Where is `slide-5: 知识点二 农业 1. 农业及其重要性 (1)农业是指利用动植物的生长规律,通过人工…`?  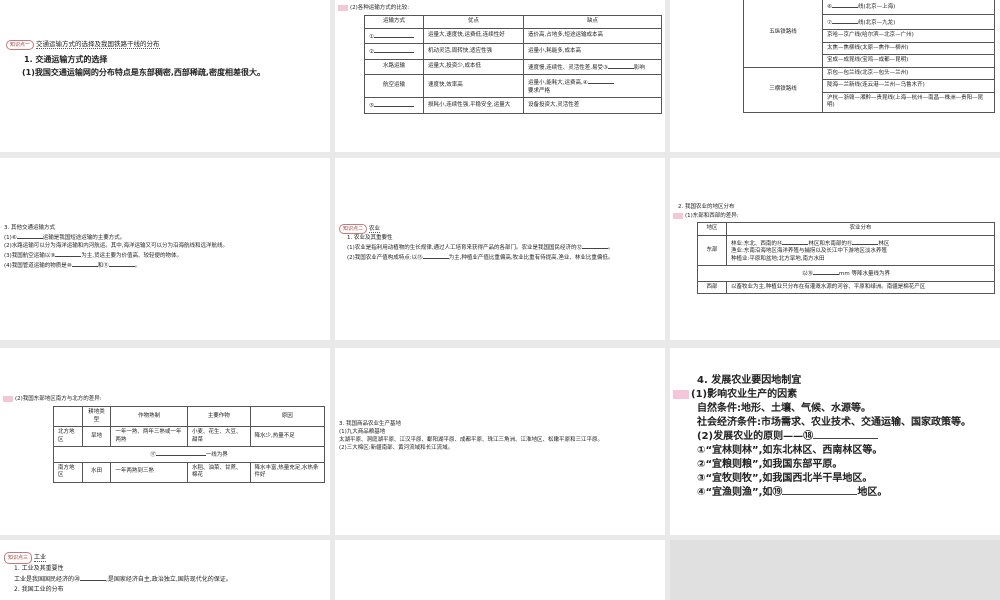
slide-5: 知识点二 农业 1. 农业及其重要性 (1)农业是指利用动植物的生长规律,通过人工… is located at coordinates (500, 249).